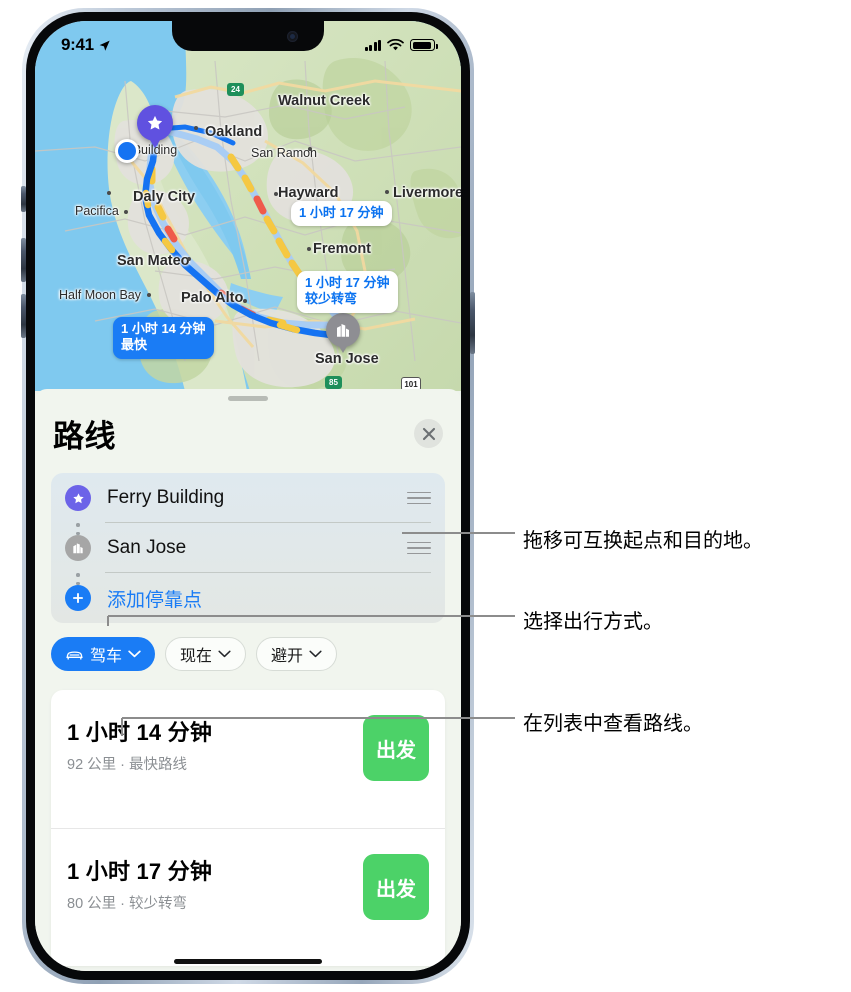 The width and height of the screenshot is (851, 992). What do you see at coordinates (234, 132) in the screenshot?
I see `map-label: Oakland` at bounding box center [234, 132].